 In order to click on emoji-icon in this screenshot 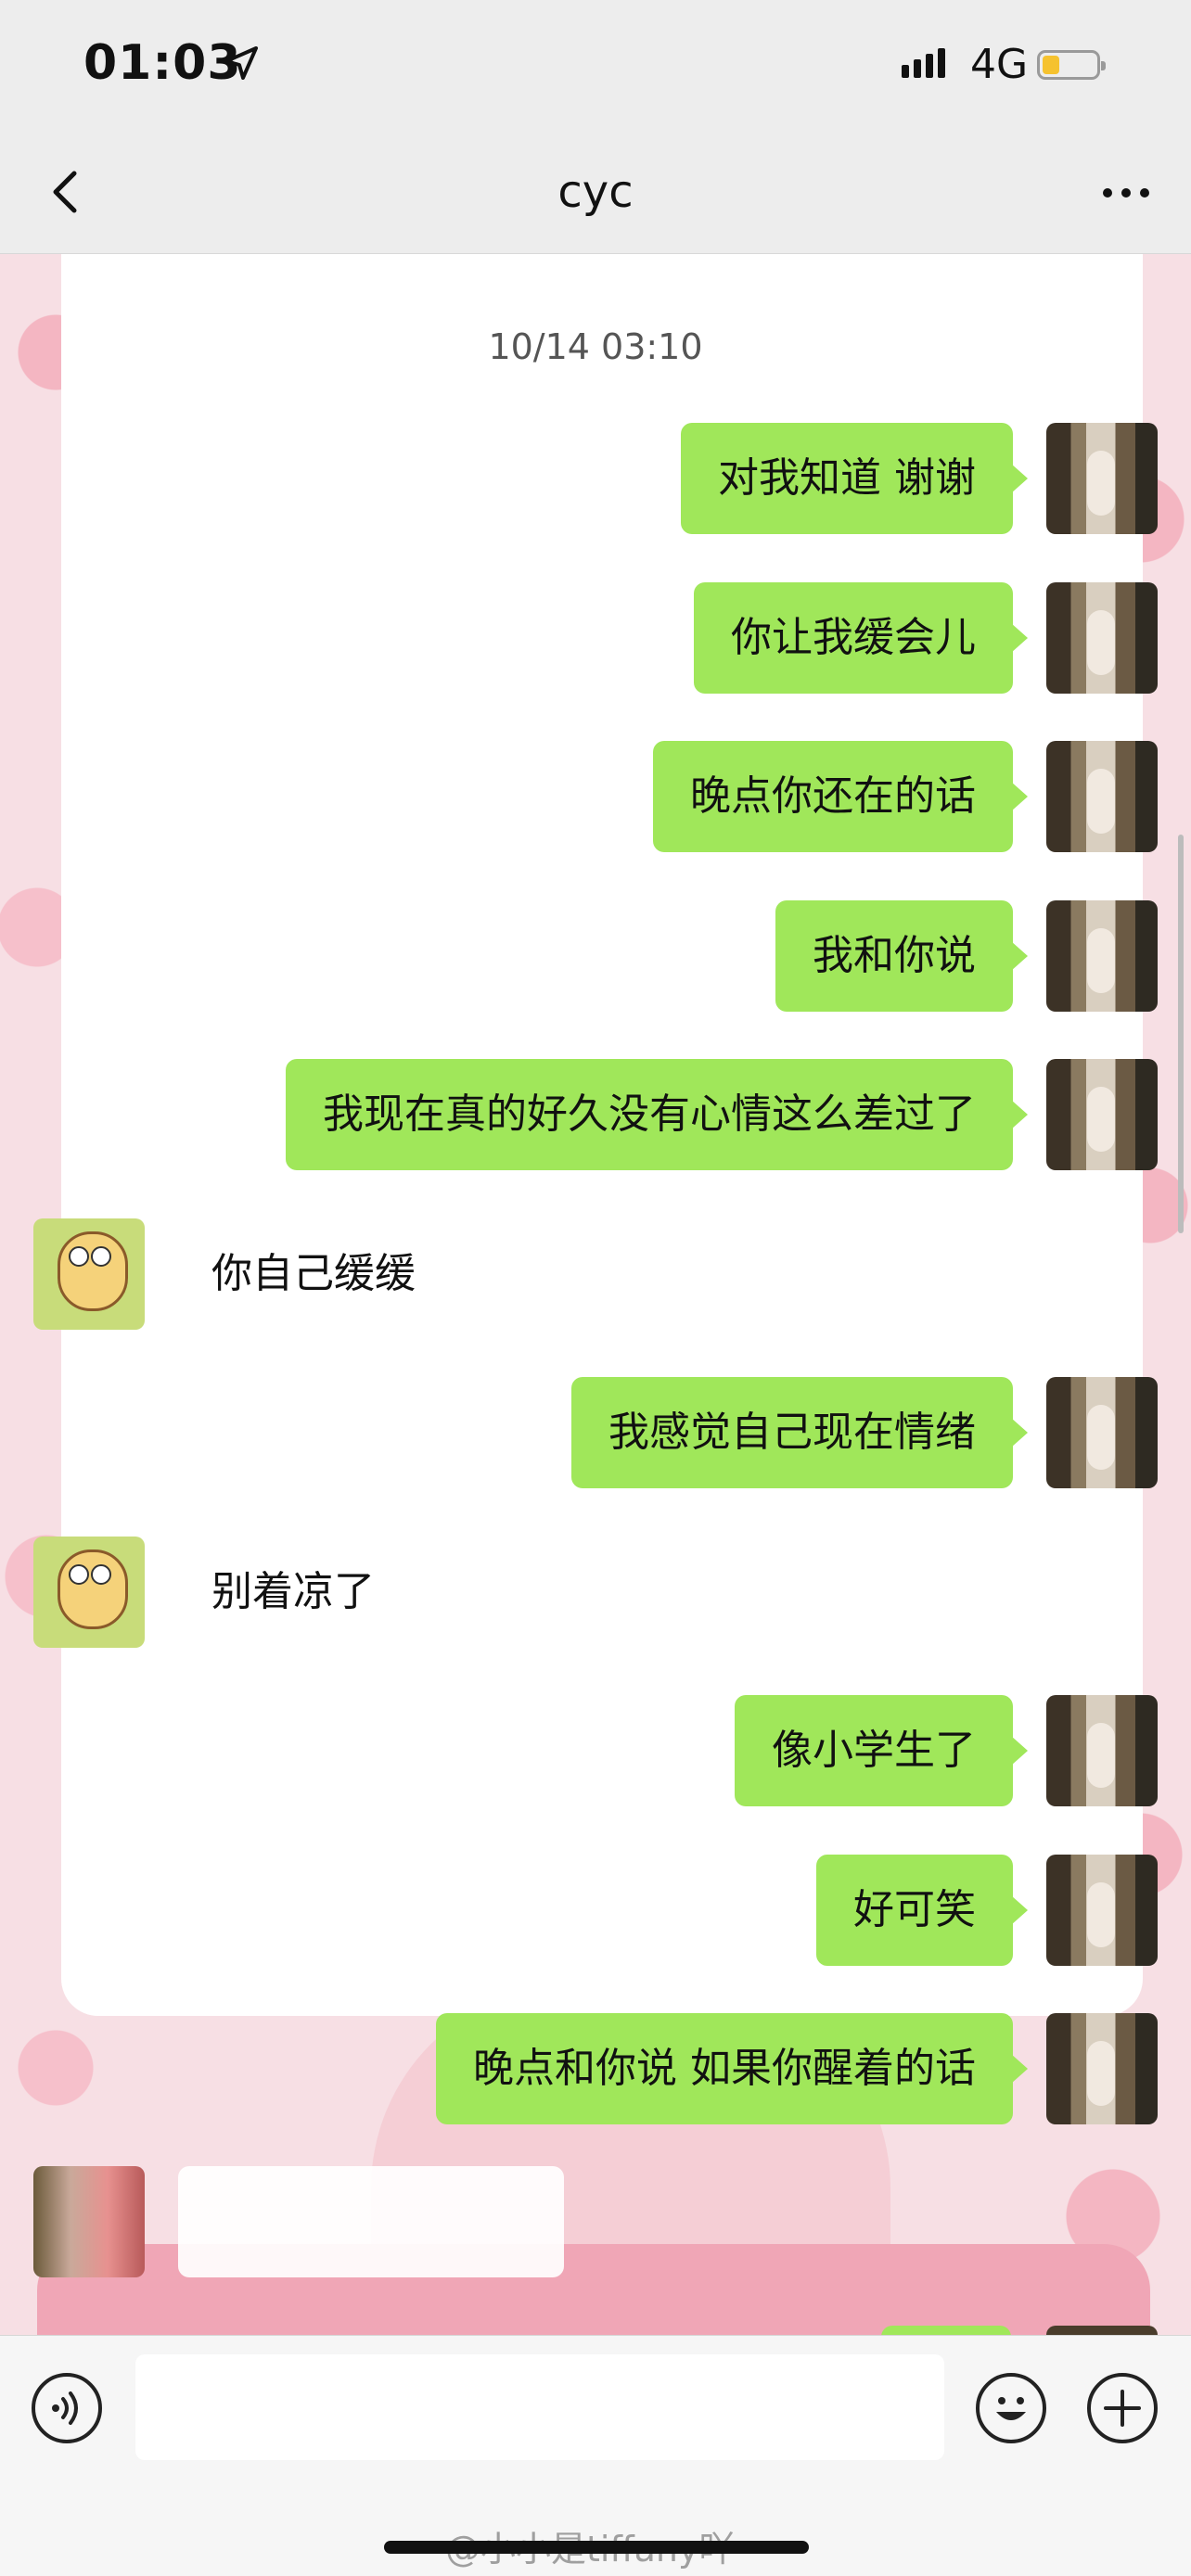, I will do `click(1011, 2408)`.